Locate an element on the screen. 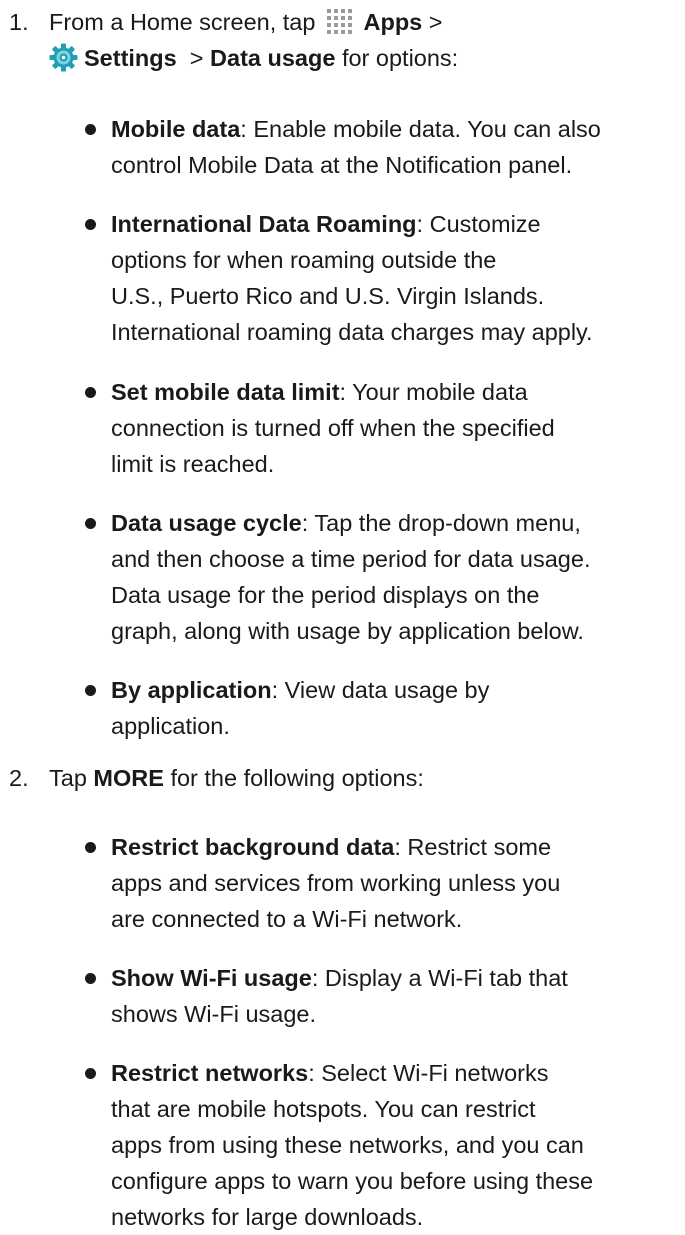 This screenshot has width=685, height=1235. option-text-line: networks for large downloads. is located at coordinates (267, 1217).